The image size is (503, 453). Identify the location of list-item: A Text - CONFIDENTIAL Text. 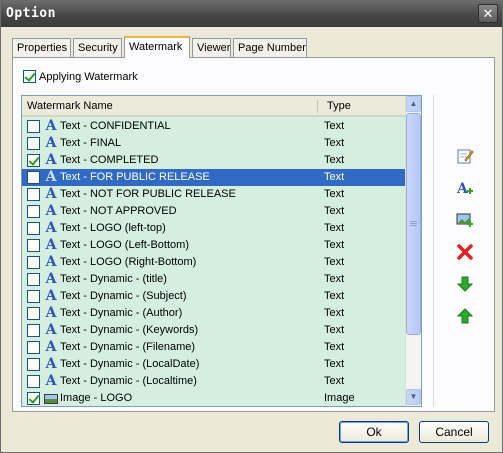
(214, 126).